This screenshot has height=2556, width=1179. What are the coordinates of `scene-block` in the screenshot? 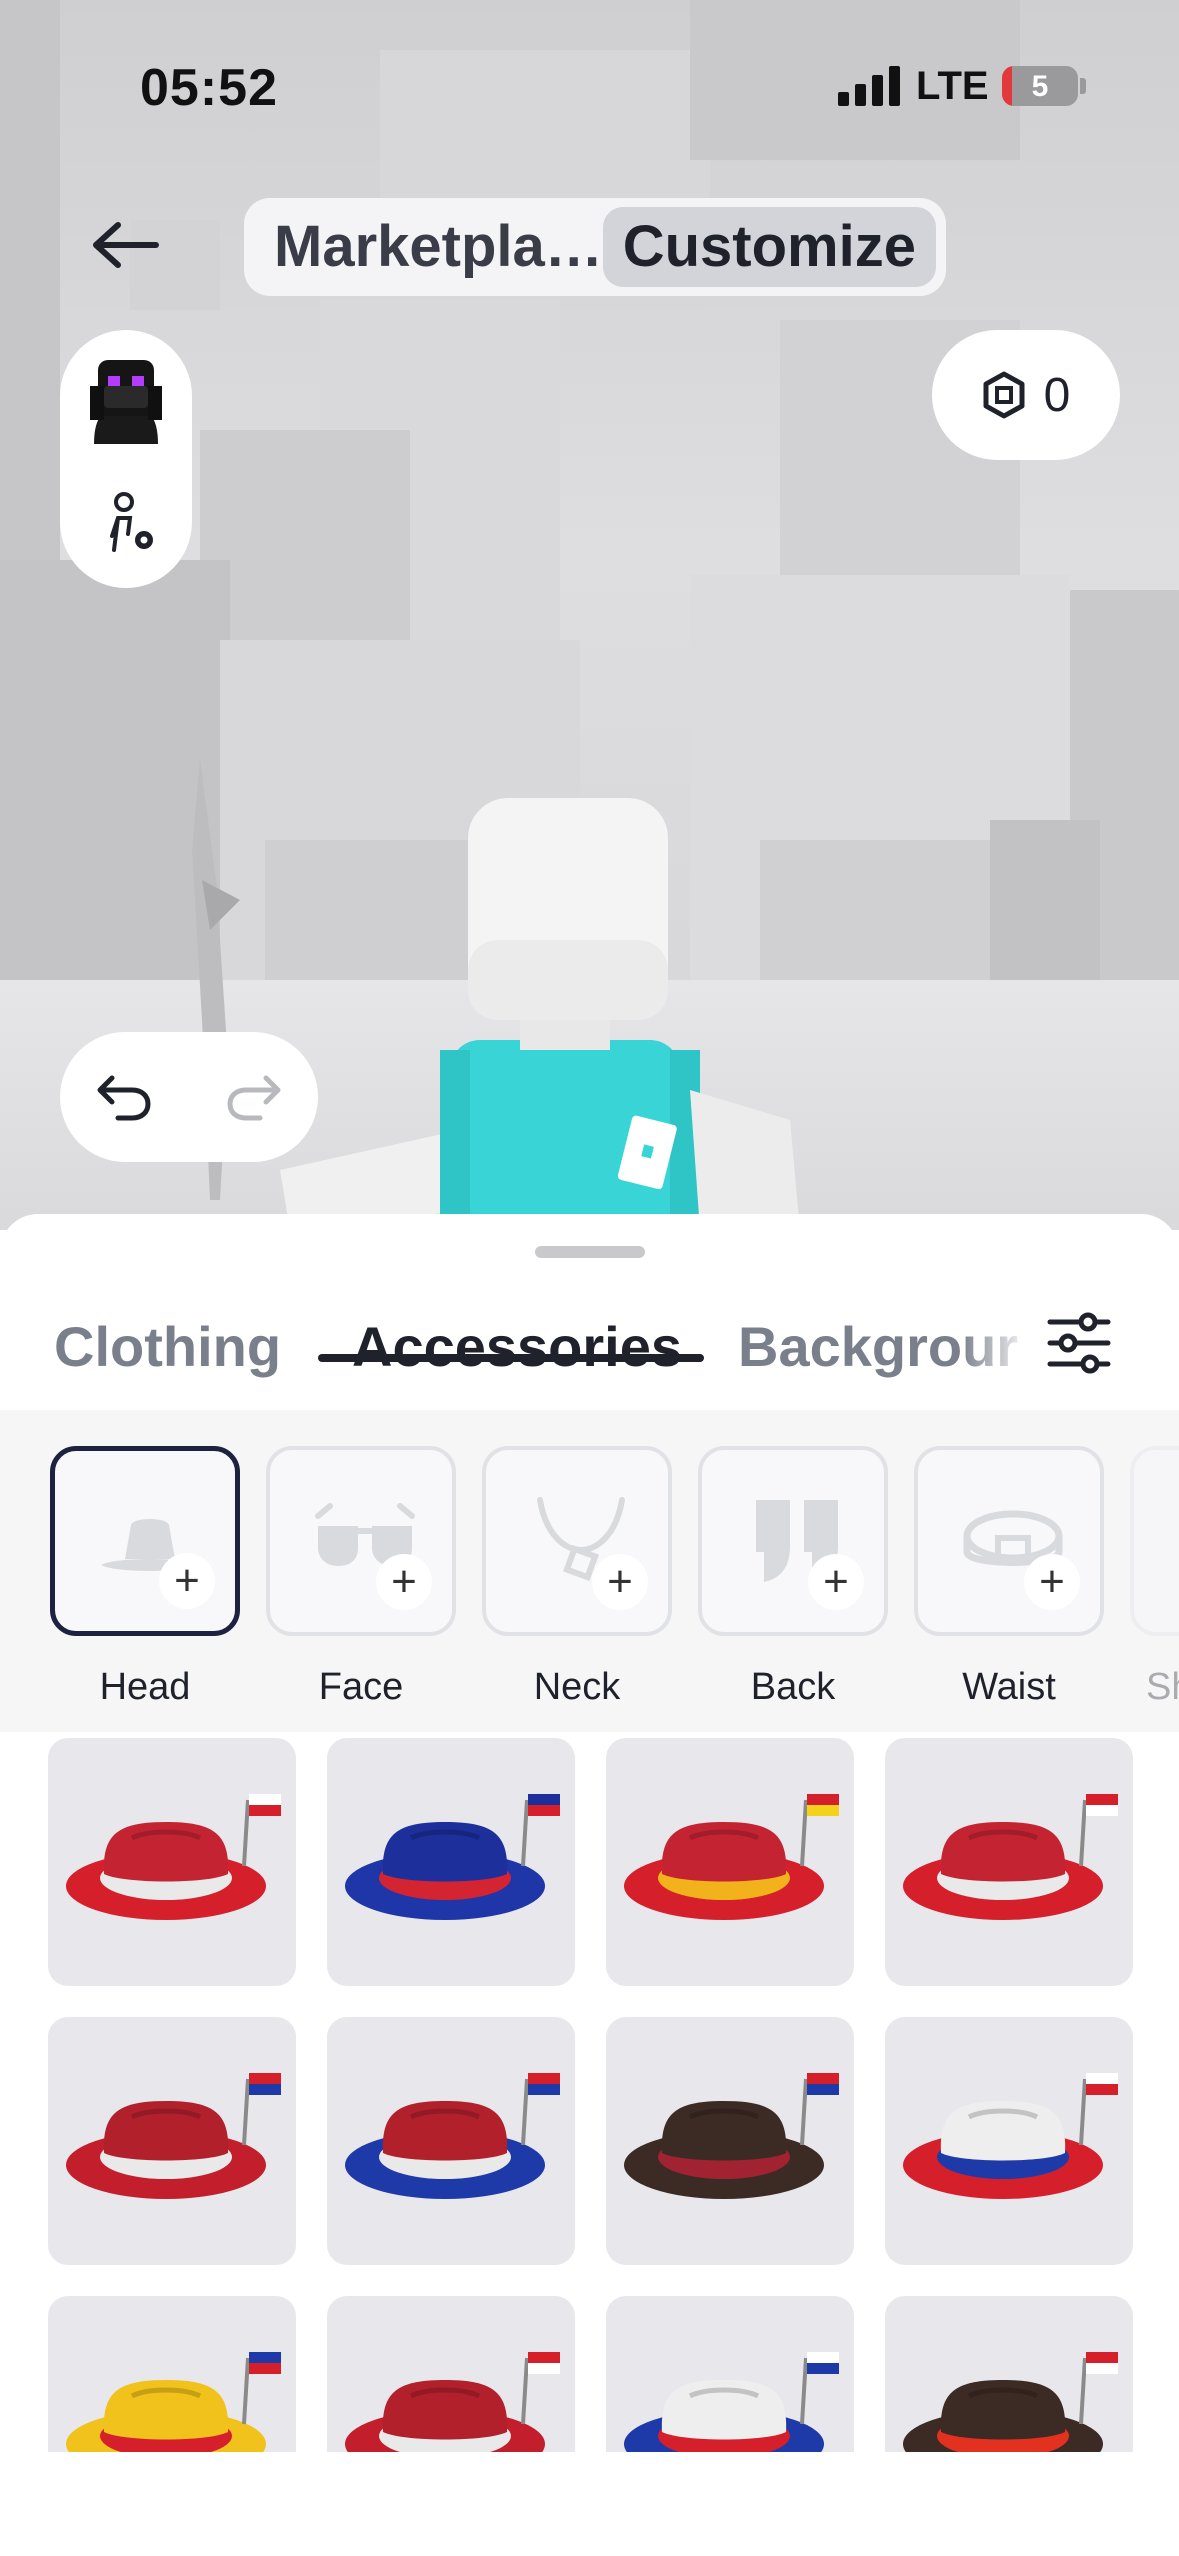 It's located at (30, 300).